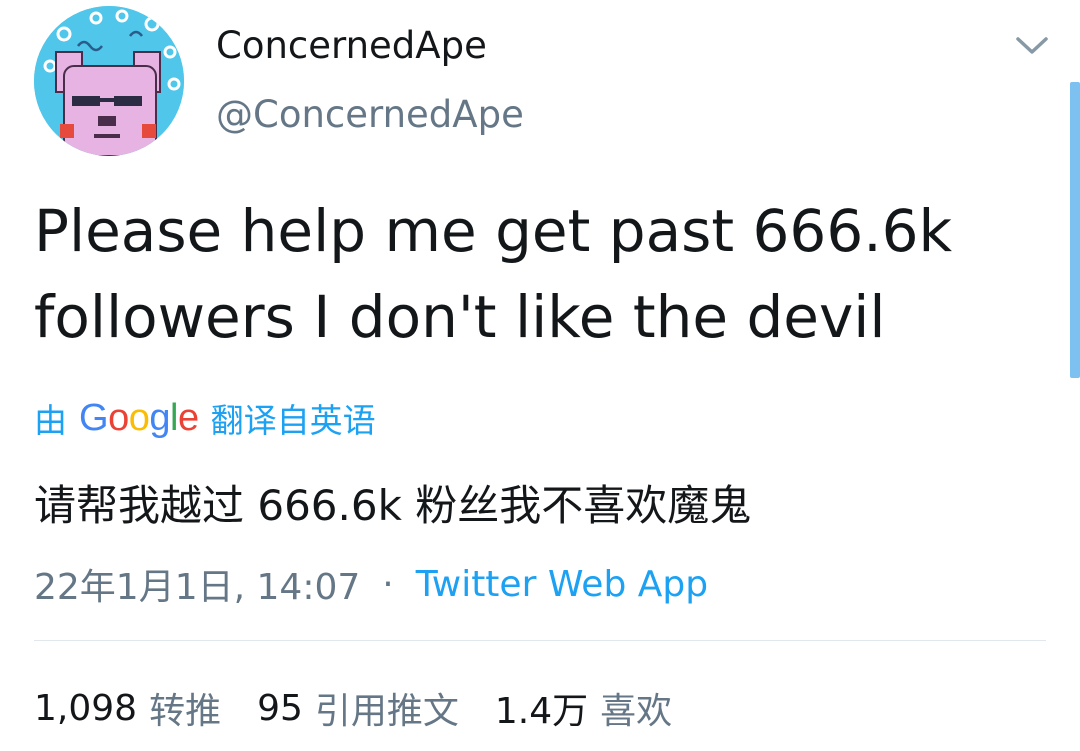 The width and height of the screenshot is (1080, 751). I want to click on user-handle: @ConcernedApe, so click(370, 114).